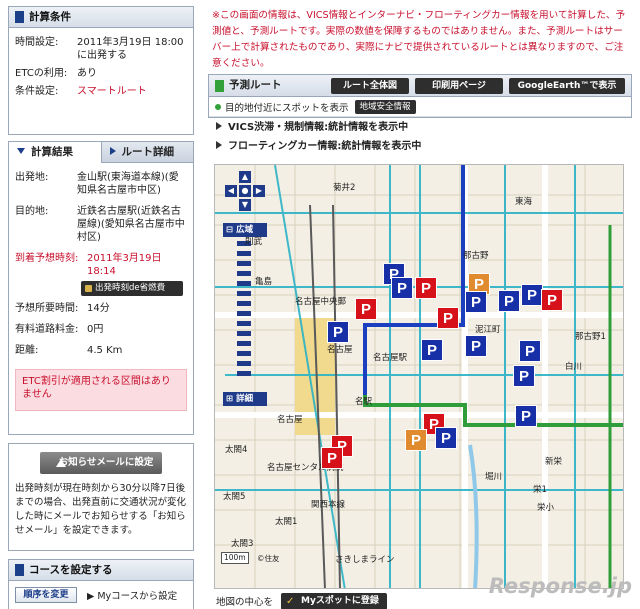  I want to click on origin-label: 出発地:, so click(32, 177).